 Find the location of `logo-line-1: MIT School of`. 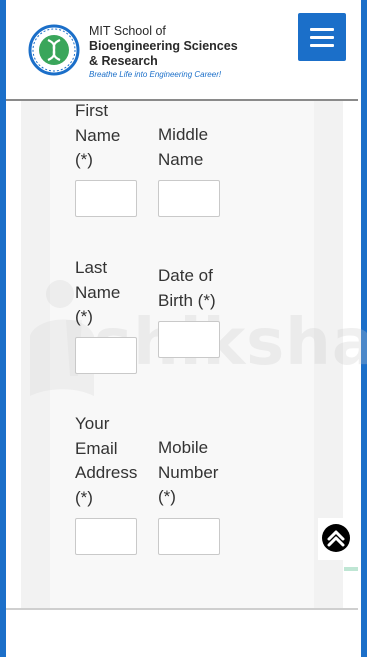

logo-line-1: MIT School of is located at coordinates (127, 31).